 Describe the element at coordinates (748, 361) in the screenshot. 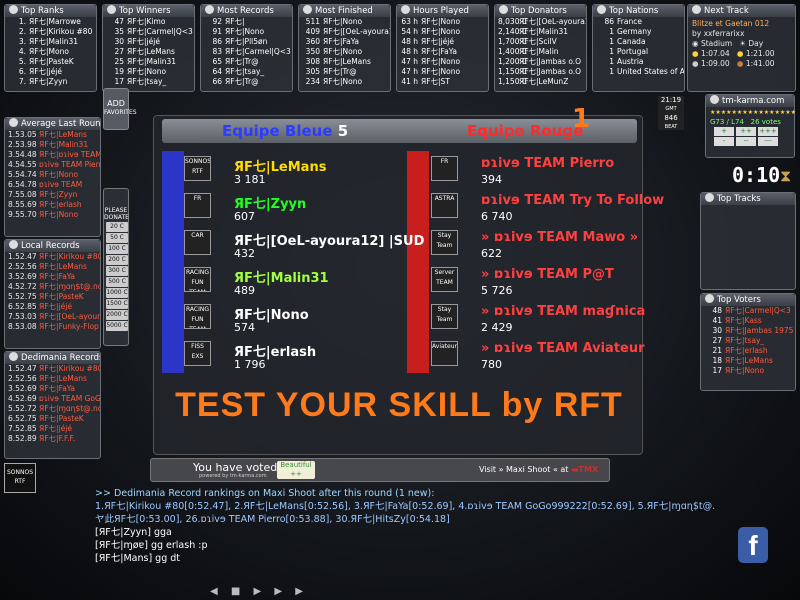

I see `voter-row: 18 ЯF七|LeMans` at that location.